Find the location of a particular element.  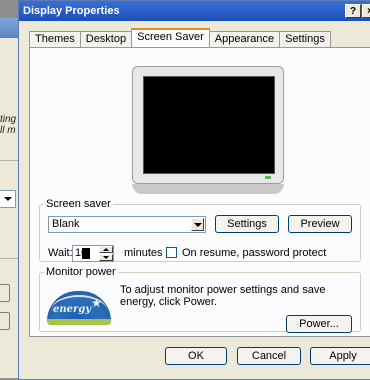

spin-up-icon is located at coordinates (106, 249).